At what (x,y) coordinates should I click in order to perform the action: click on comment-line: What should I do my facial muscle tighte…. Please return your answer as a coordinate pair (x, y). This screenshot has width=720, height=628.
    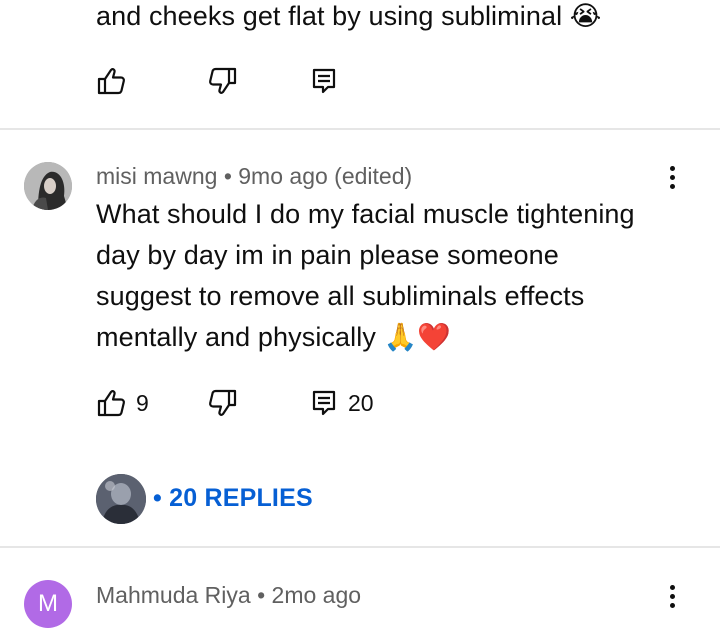
    Looking at the image, I should click on (365, 214).